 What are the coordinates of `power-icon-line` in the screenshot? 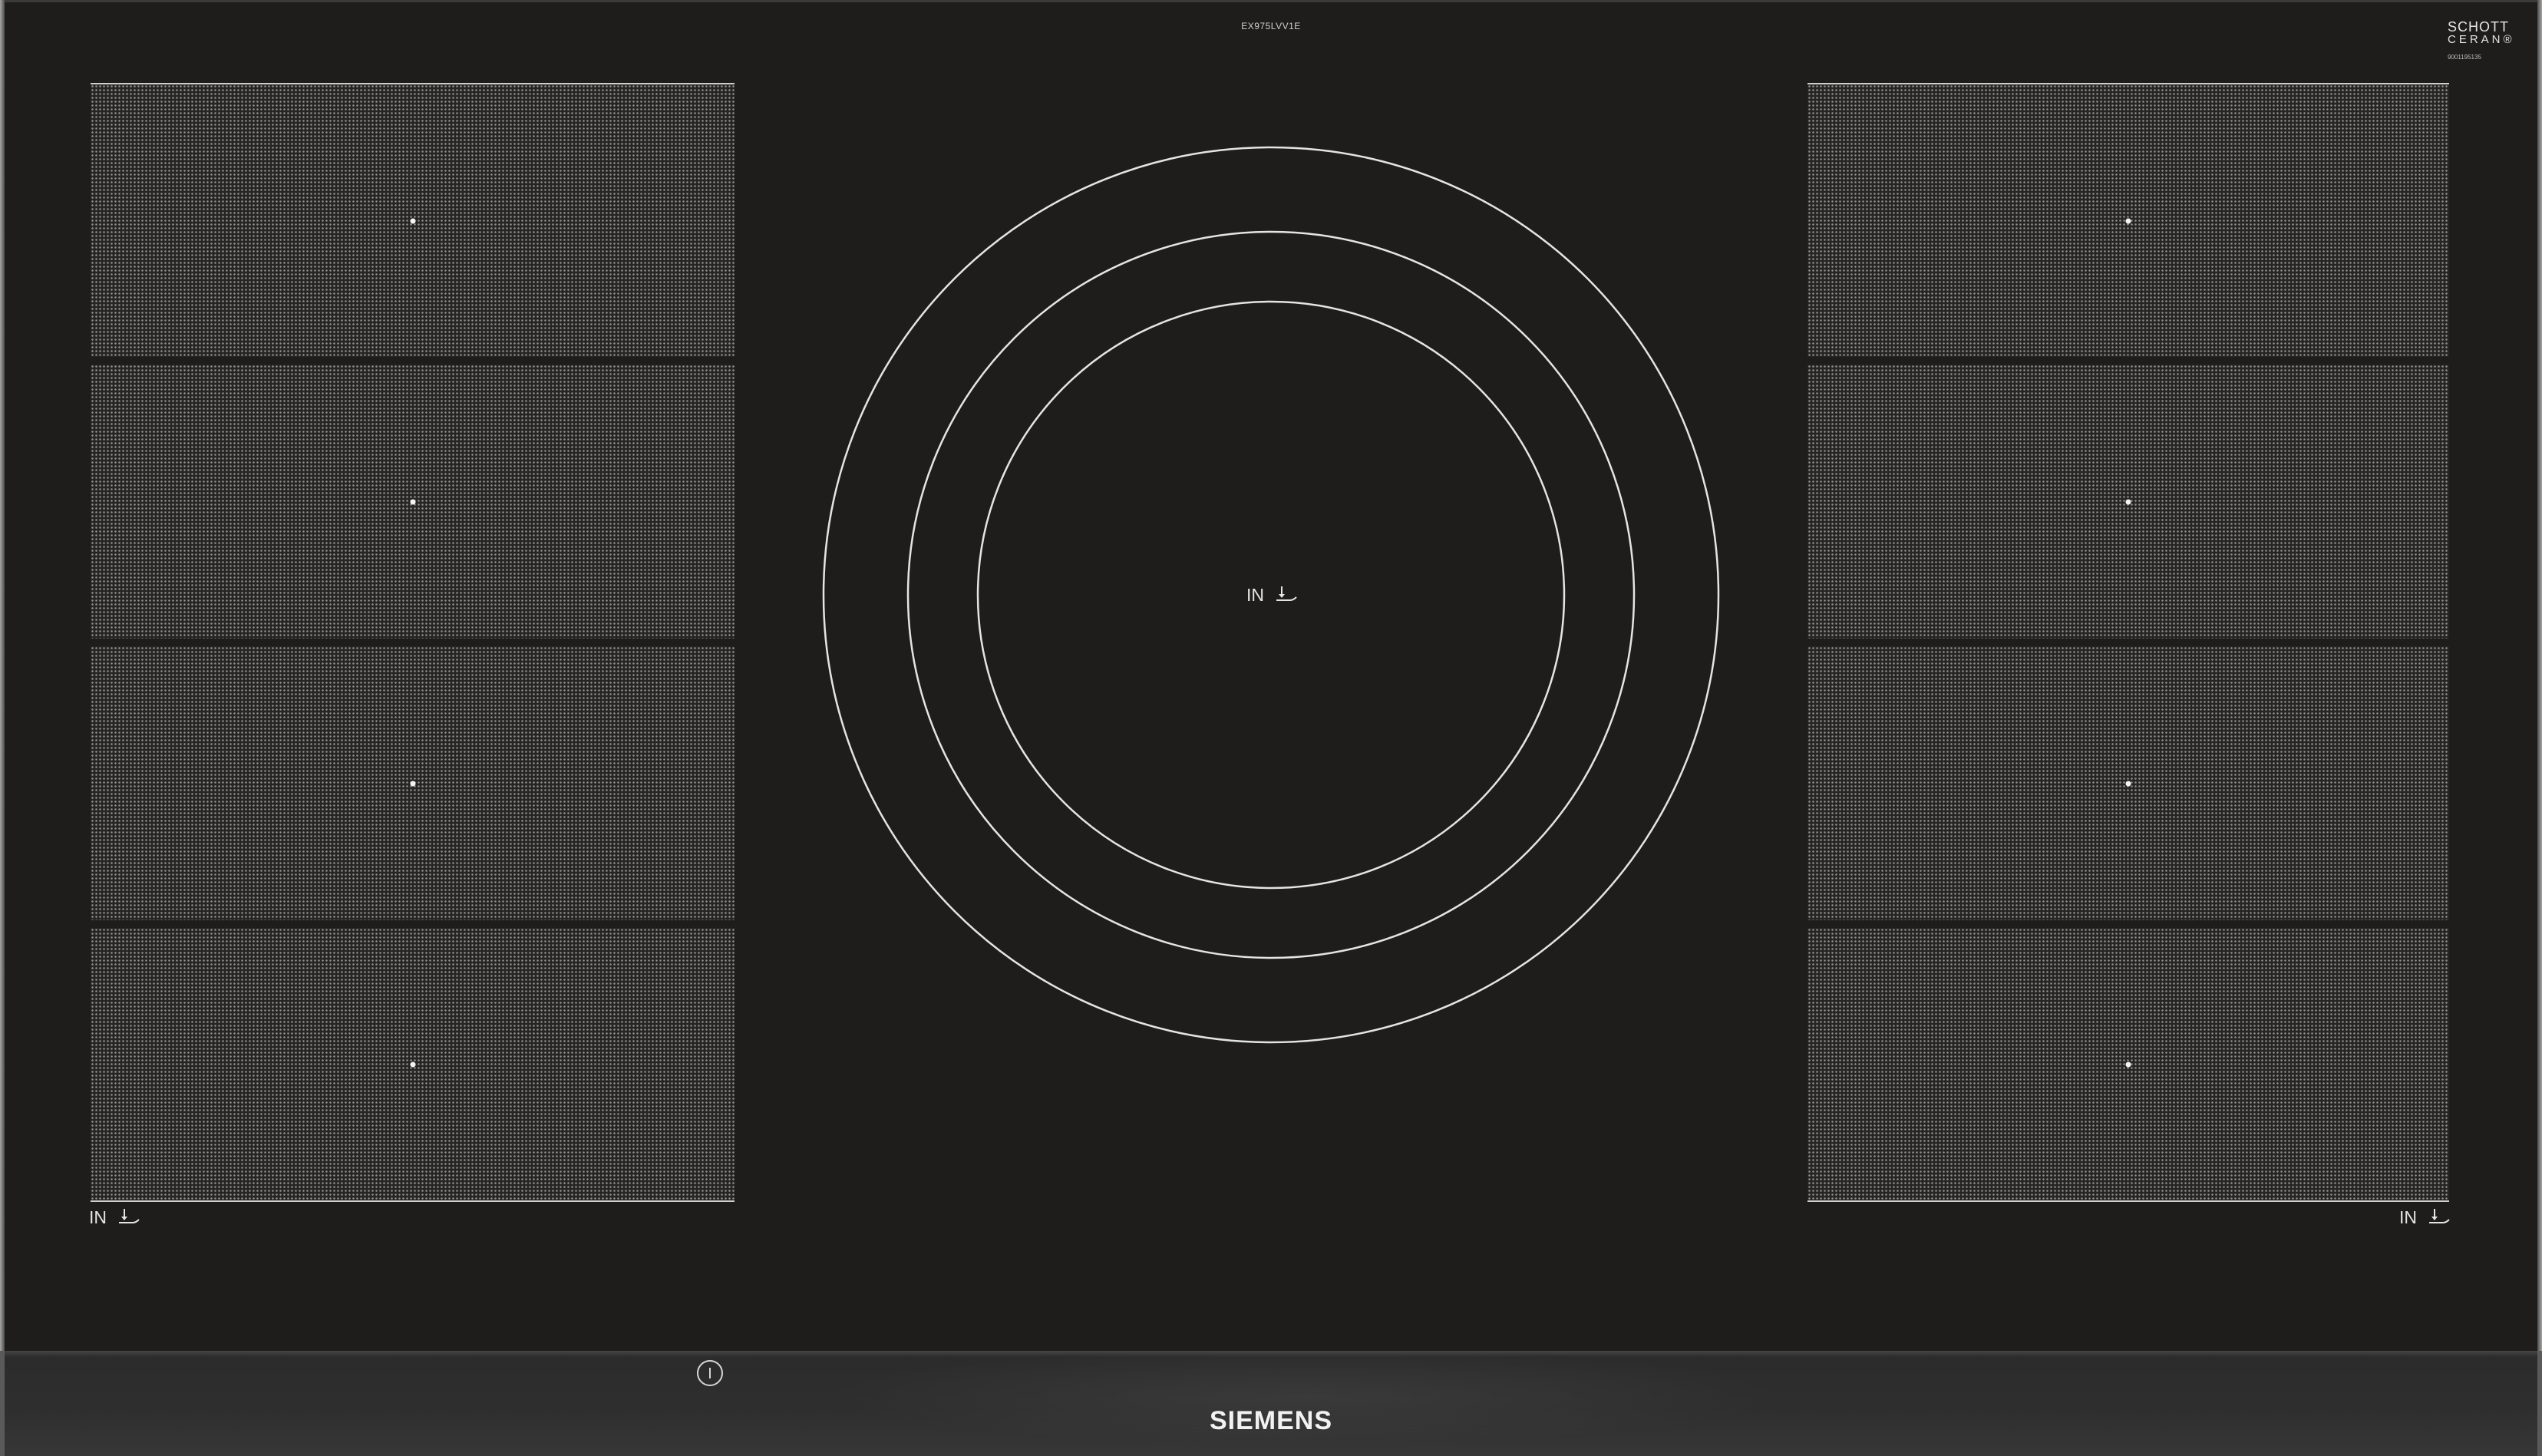 It's located at (710, 1373).